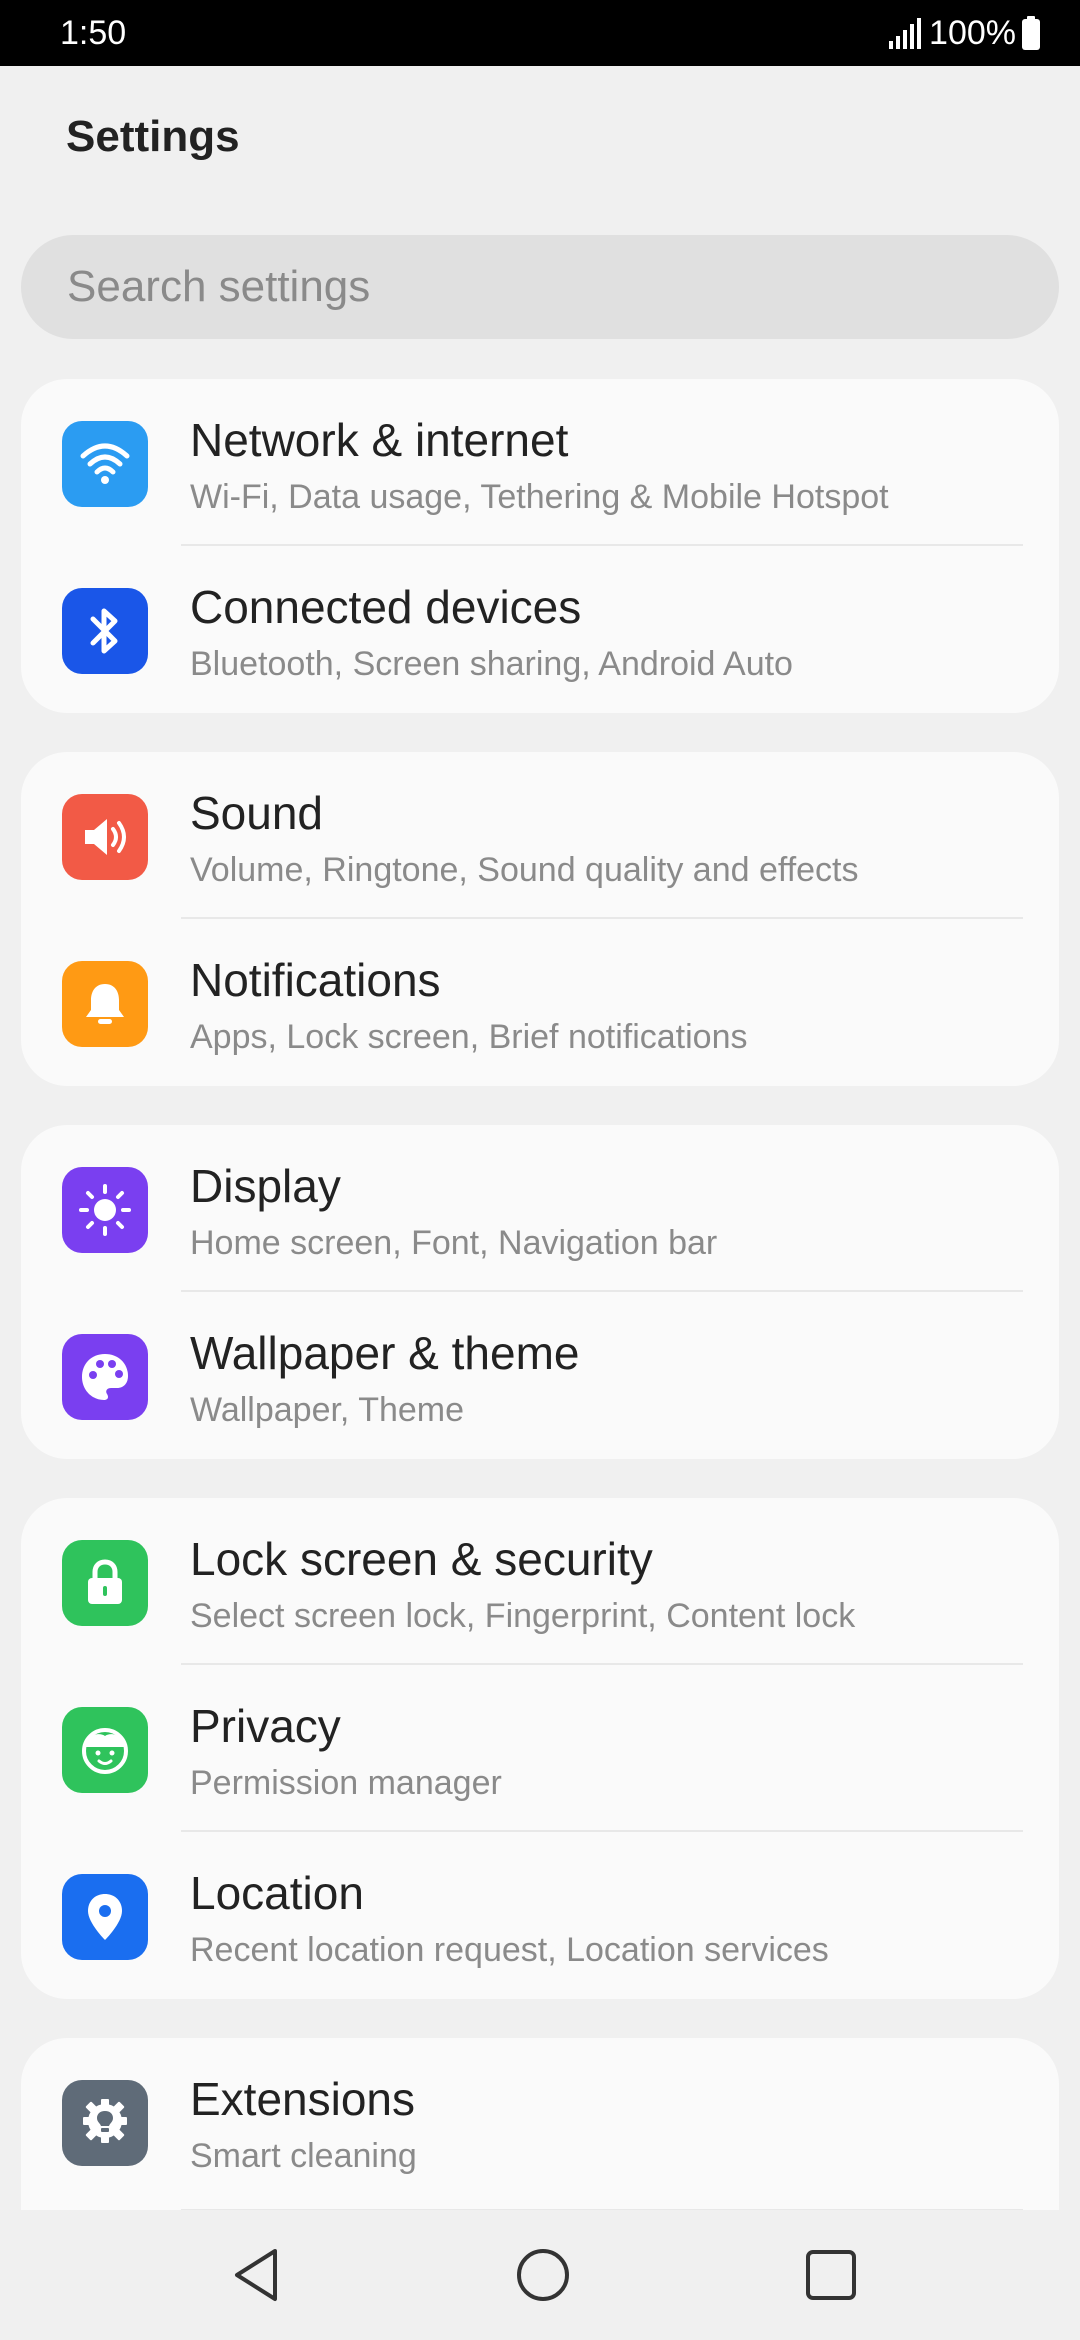 Image resolution: width=1080 pixels, height=2340 pixels. I want to click on back-triangle-icon, so click(256, 2275).